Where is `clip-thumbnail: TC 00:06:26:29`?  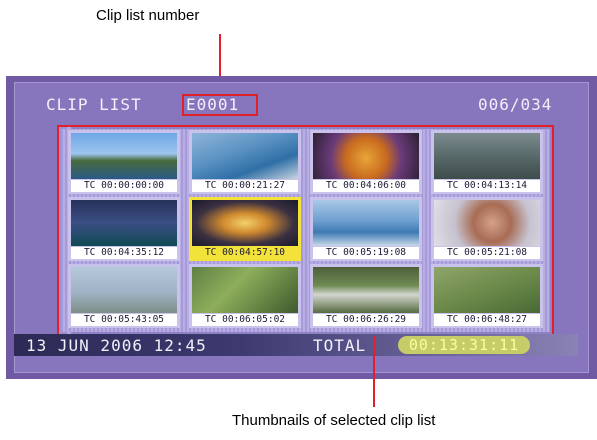
clip-thumbnail: TC 00:06:26:29 is located at coordinates (366, 296).